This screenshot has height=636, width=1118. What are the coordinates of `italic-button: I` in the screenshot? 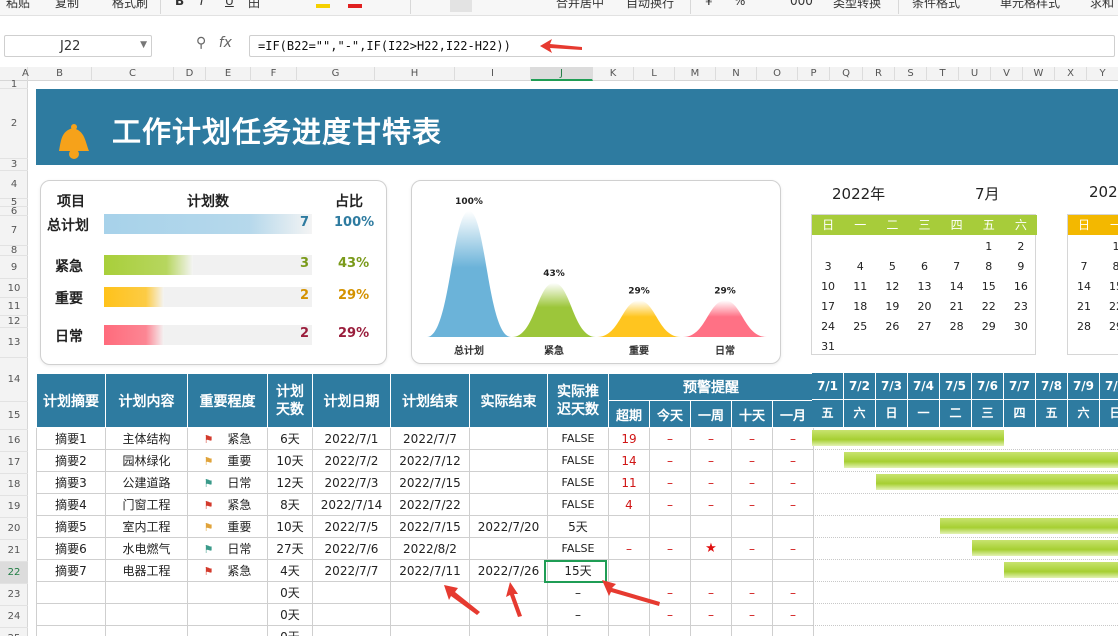 It's located at (202, 4).